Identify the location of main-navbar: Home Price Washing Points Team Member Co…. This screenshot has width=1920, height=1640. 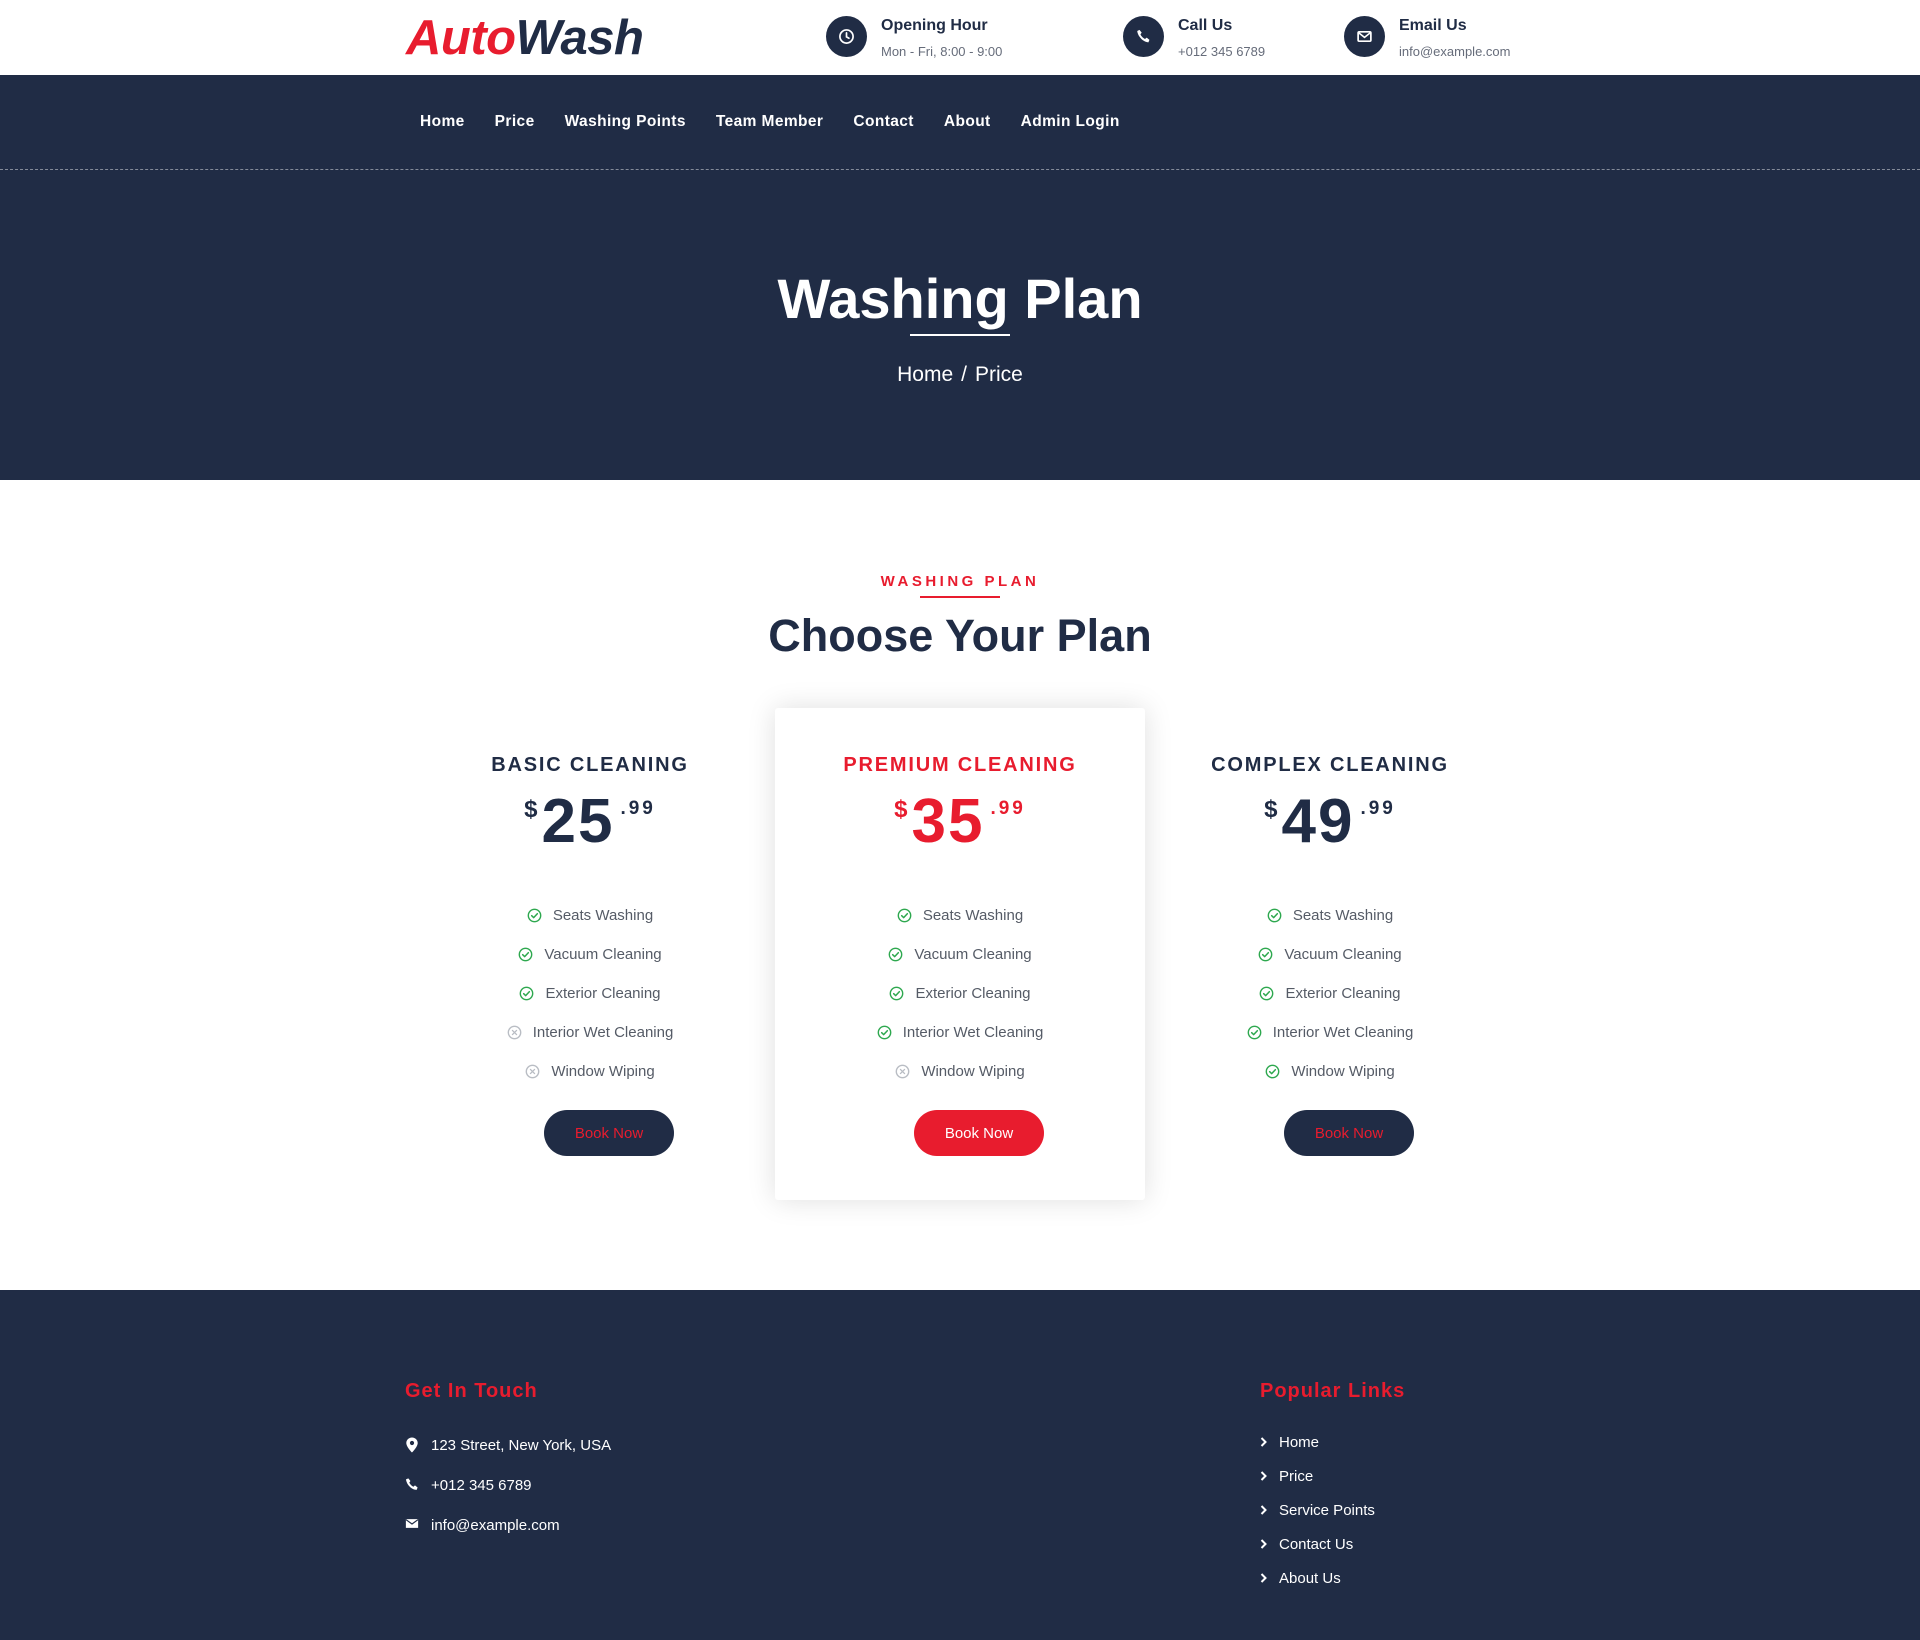
(960, 122).